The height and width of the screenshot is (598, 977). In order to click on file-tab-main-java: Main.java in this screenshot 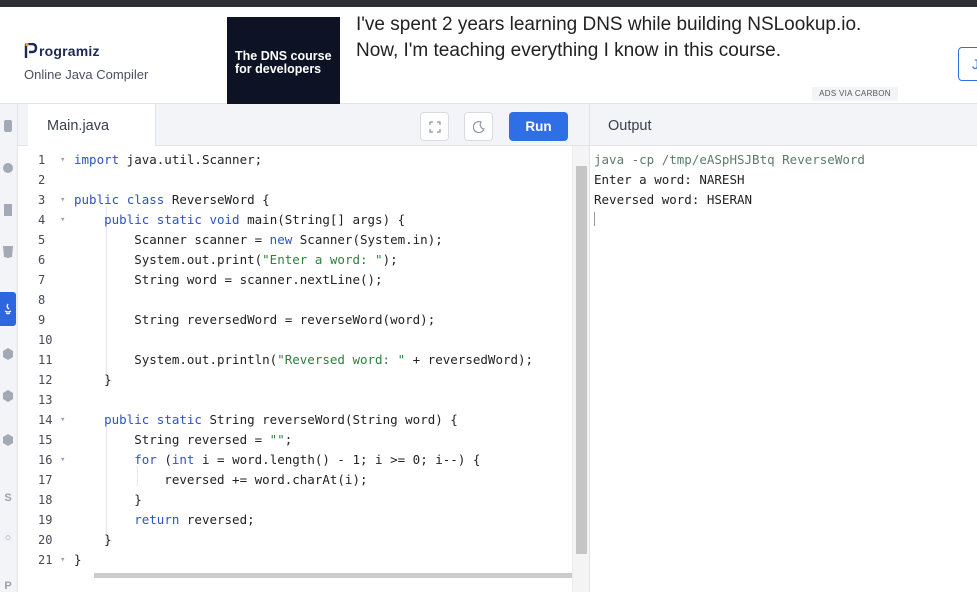, I will do `click(92, 125)`.